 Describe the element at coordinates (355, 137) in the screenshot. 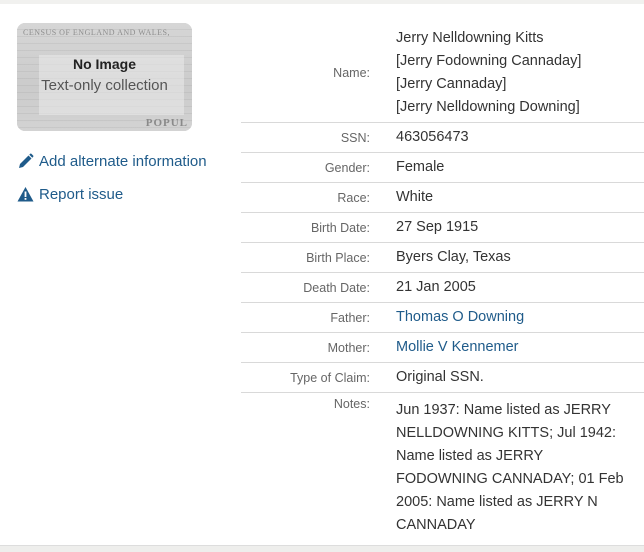

I see `ssn-label: SSN:` at that location.